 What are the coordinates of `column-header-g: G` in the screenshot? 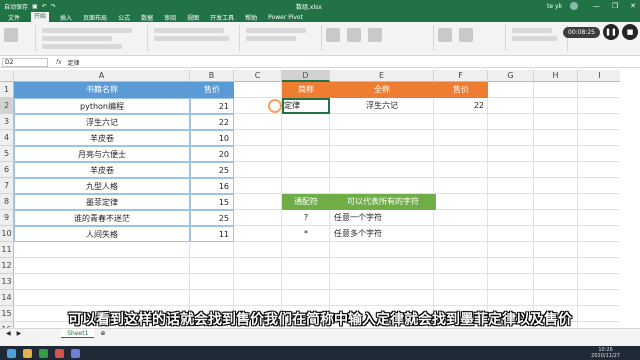 It's located at (511, 76).